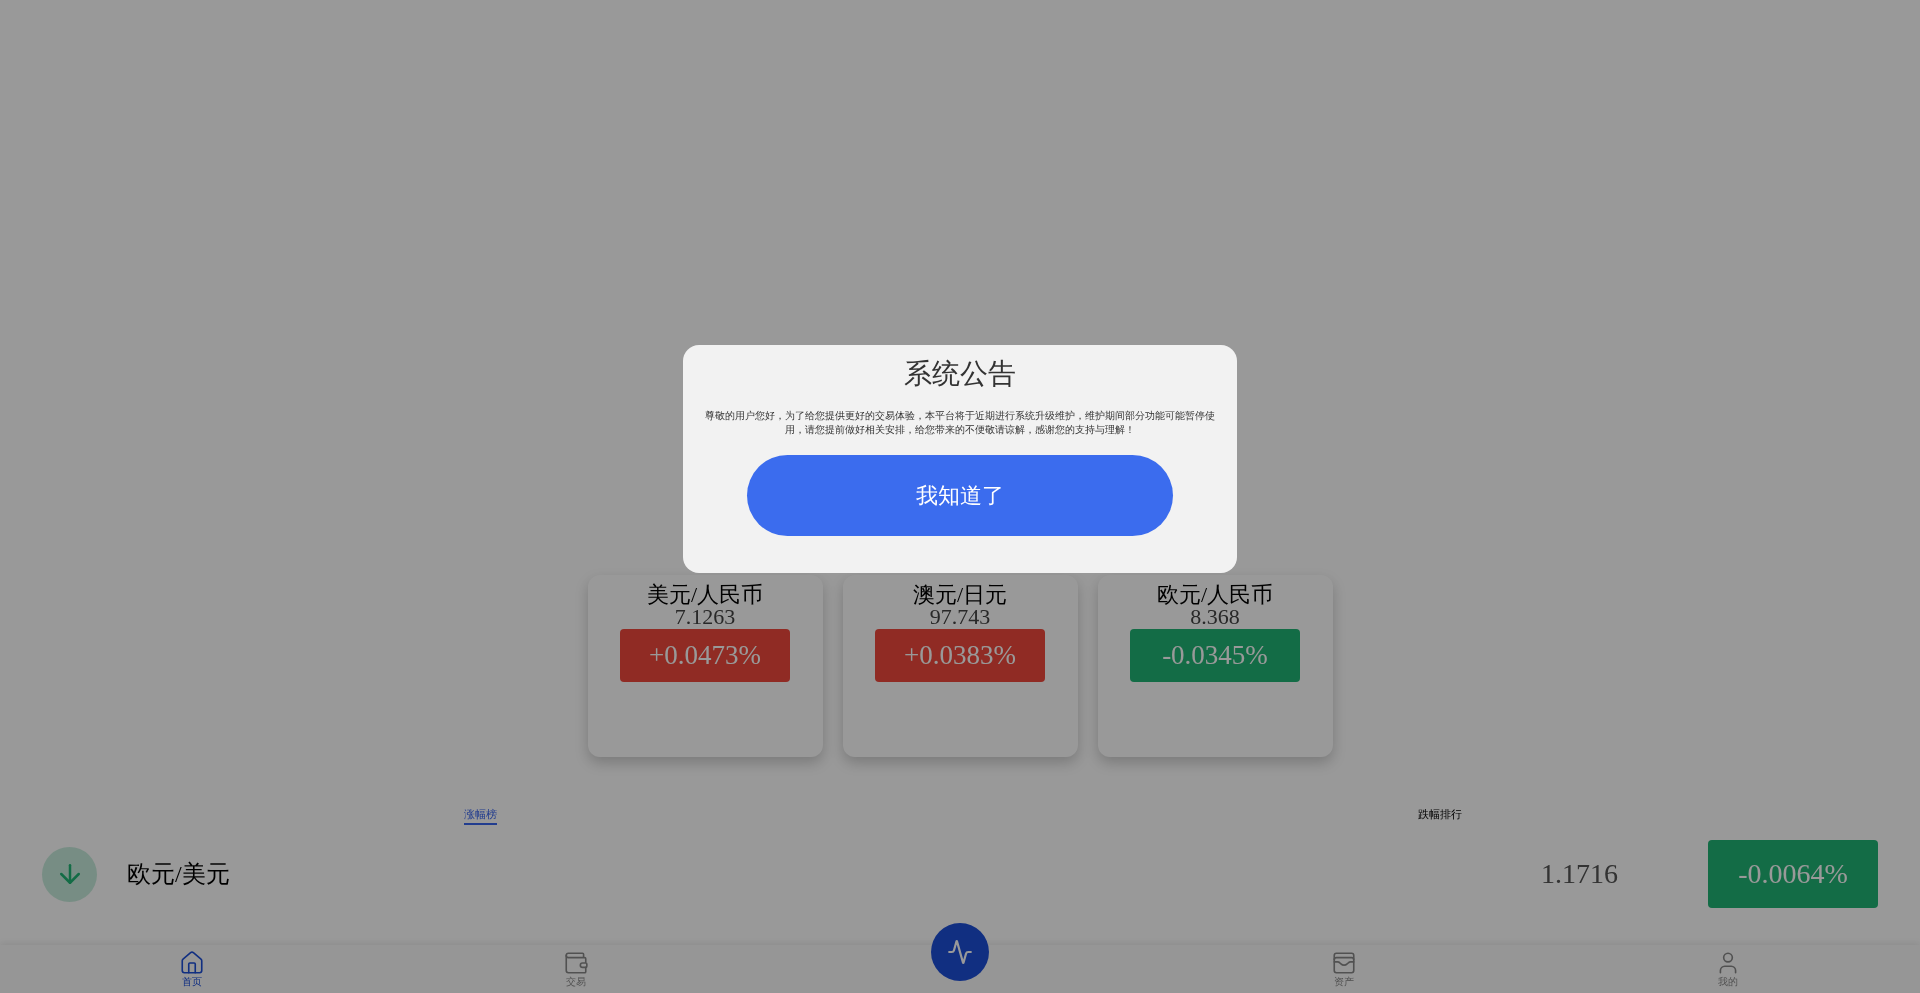  I want to click on list-tab: 跌幅排行, so click(1440, 815).